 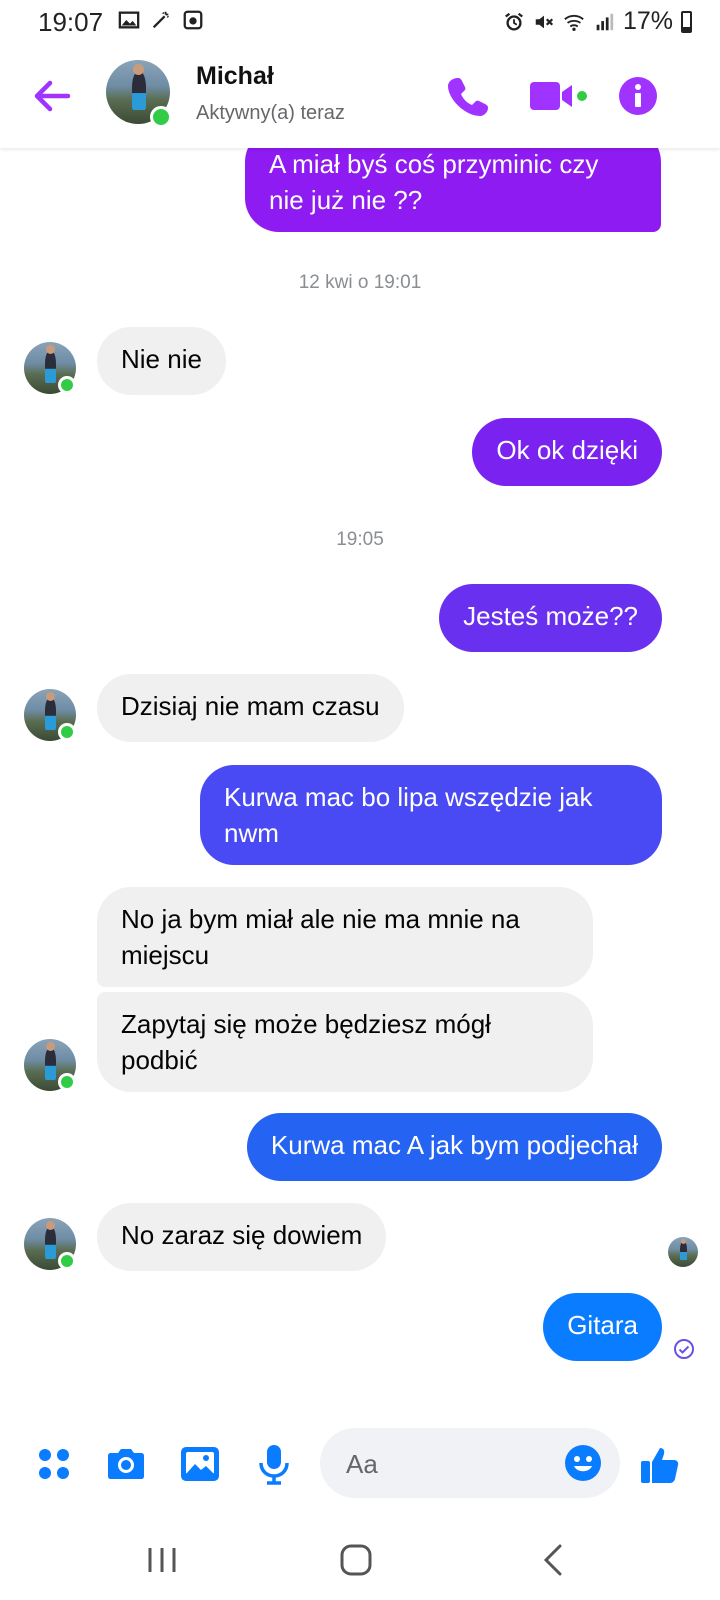 I want to click on phone-call-icon, so click(x=468, y=96).